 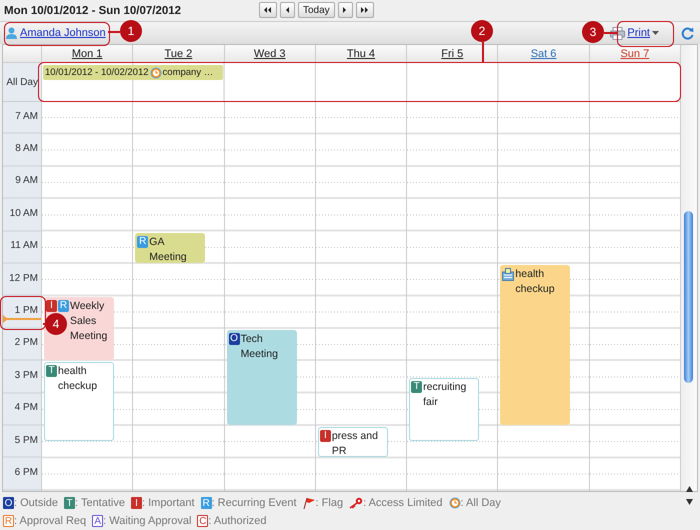 I want to click on legend-badge: I, so click(x=136, y=503).